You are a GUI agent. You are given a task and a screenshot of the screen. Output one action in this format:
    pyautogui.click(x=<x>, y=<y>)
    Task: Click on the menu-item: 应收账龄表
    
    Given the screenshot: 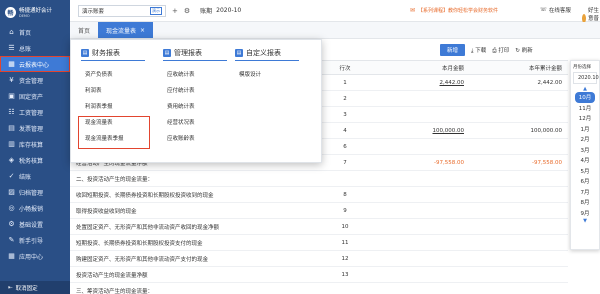 What is the action you would take?
    pyautogui.click(x=203, y=138)
    